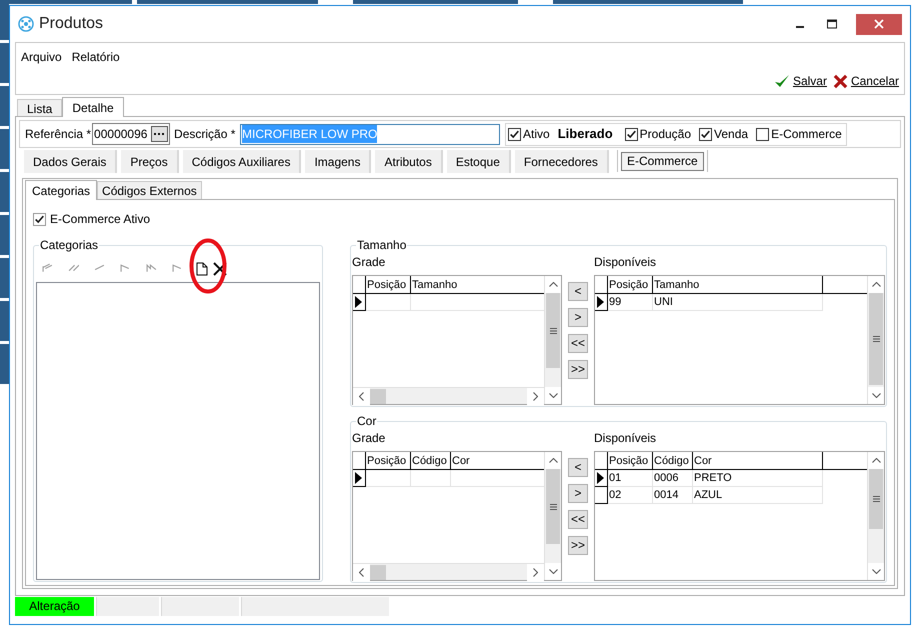  Describe the element at coordinates (61, 190) in the screenshot. I see `tab: Categorias` at that location.